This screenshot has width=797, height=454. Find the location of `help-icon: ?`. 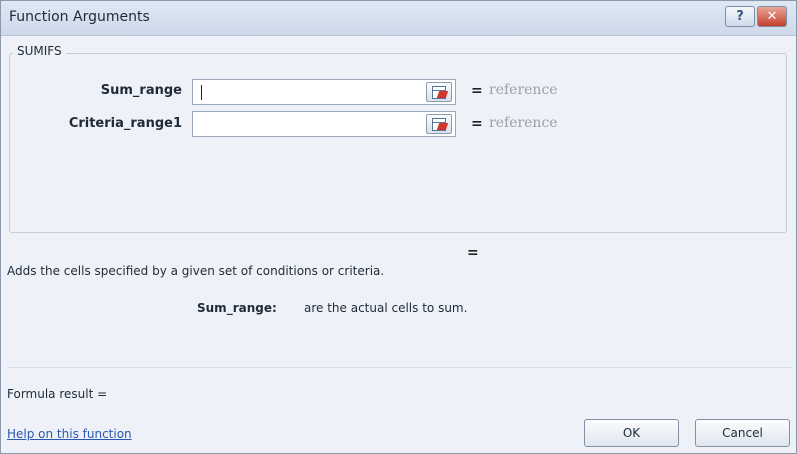

help-icon: ? is located at coordinates (740, 16).